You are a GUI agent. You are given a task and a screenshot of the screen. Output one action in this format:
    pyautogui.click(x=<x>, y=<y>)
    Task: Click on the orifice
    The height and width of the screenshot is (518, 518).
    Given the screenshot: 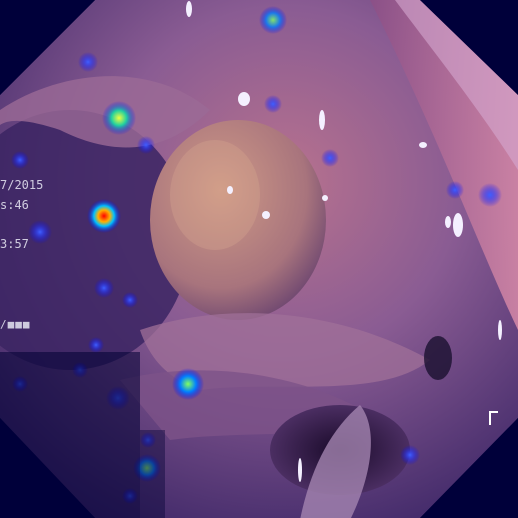 What is the action you would take?
    pyautogui.click(x=438, y=358)
    